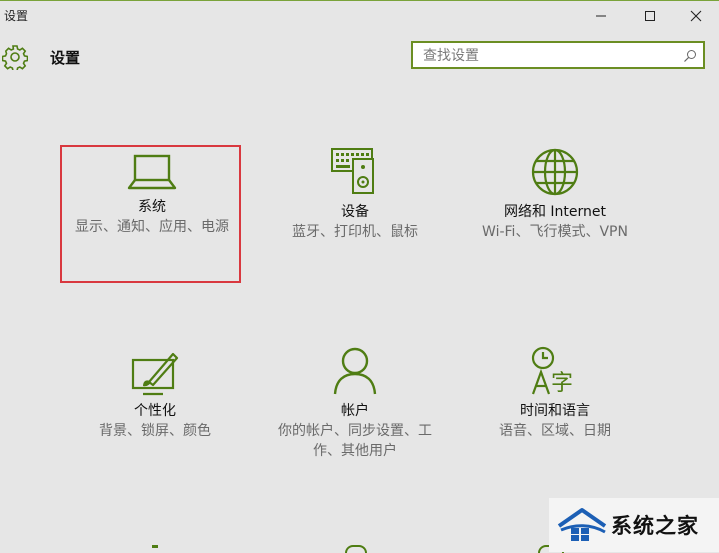 Image resolution: width=719 pixels, height=553 pixels. I want to click on close-button, so click(696, 16).